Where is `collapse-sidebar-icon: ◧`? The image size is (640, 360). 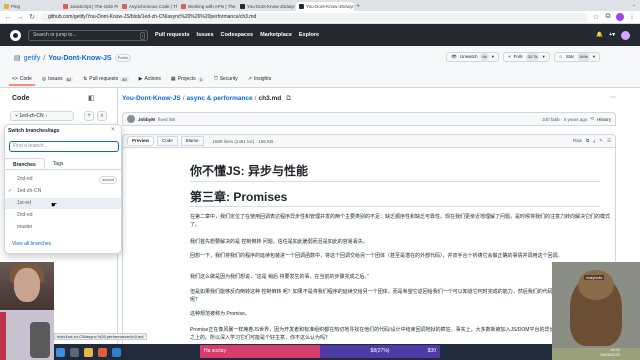
collapse-sidebar-icon: ◧ is located at coordinates (91, 98).